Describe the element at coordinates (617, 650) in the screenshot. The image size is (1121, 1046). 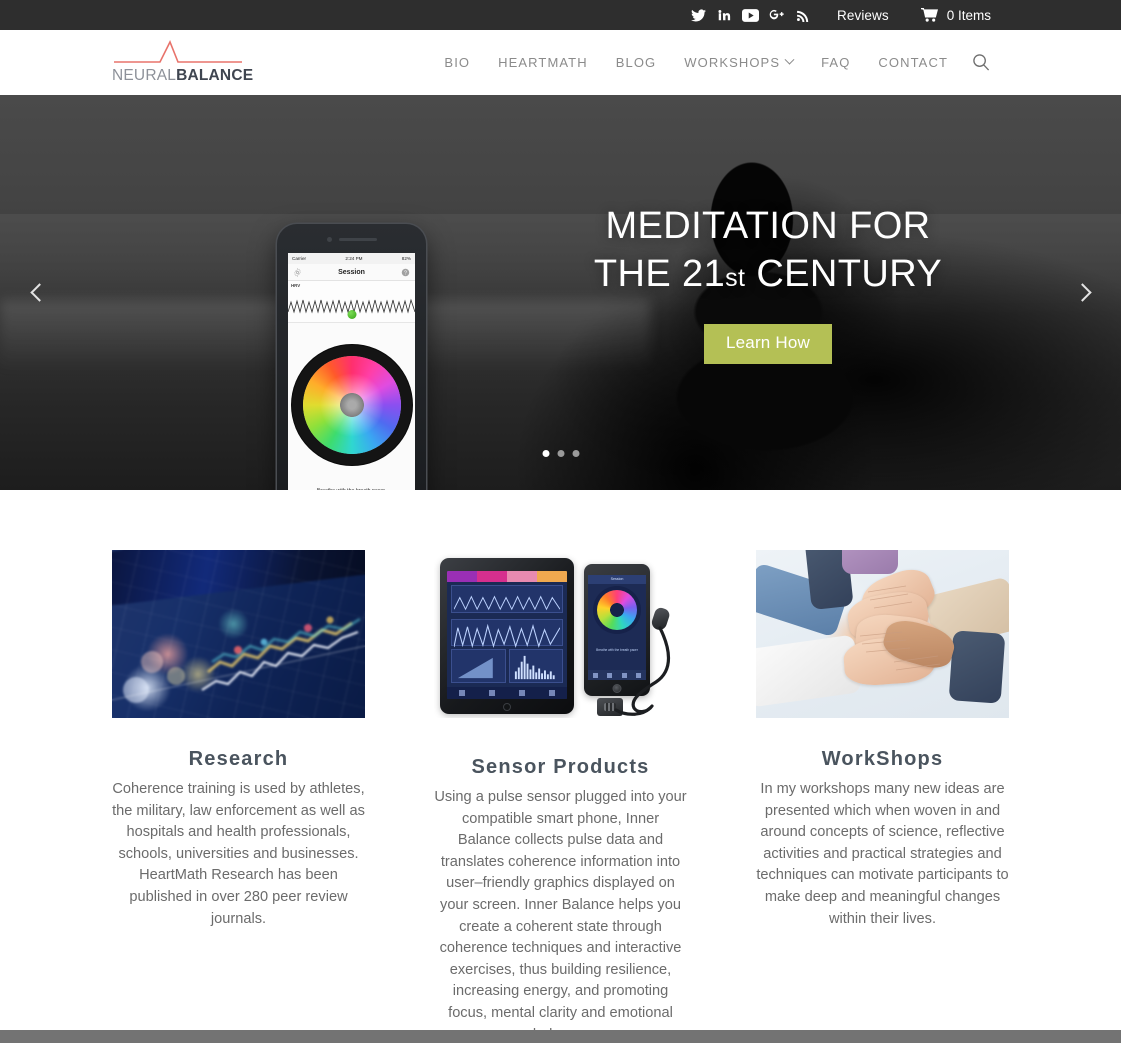
I see `iphone-caption: Breathe with the breath pacer` at that location.